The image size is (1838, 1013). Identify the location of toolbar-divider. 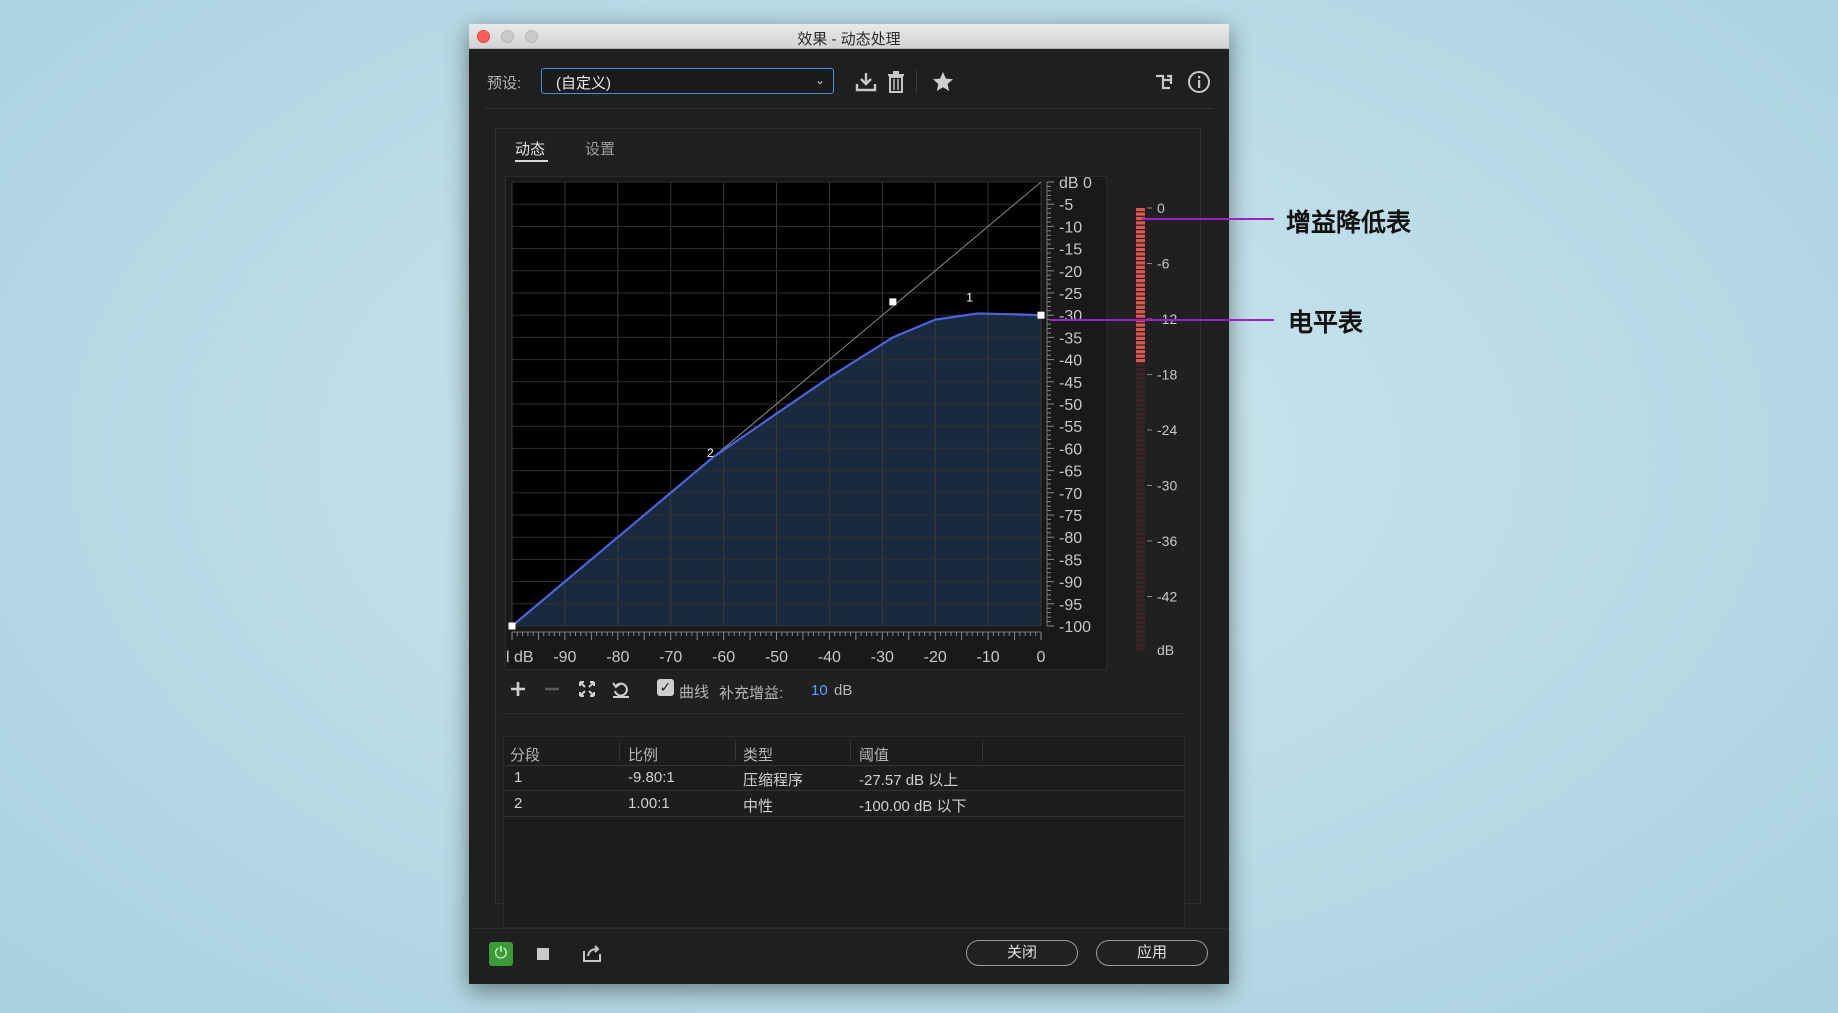
(916, 82).